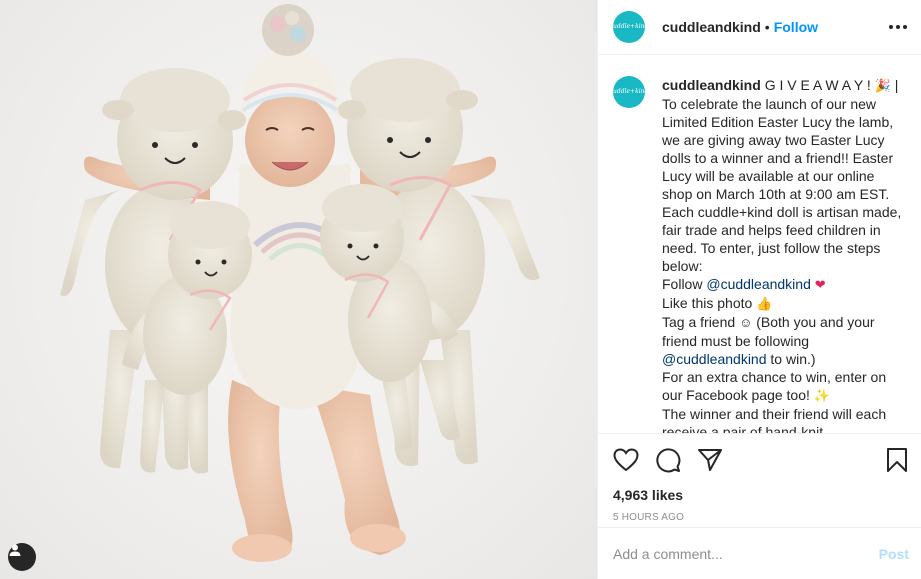 This screenshot has width=921, height=579. Describe the element at coordinates (898, 27) in the screenshot. I see `more-options-icon` at that location.